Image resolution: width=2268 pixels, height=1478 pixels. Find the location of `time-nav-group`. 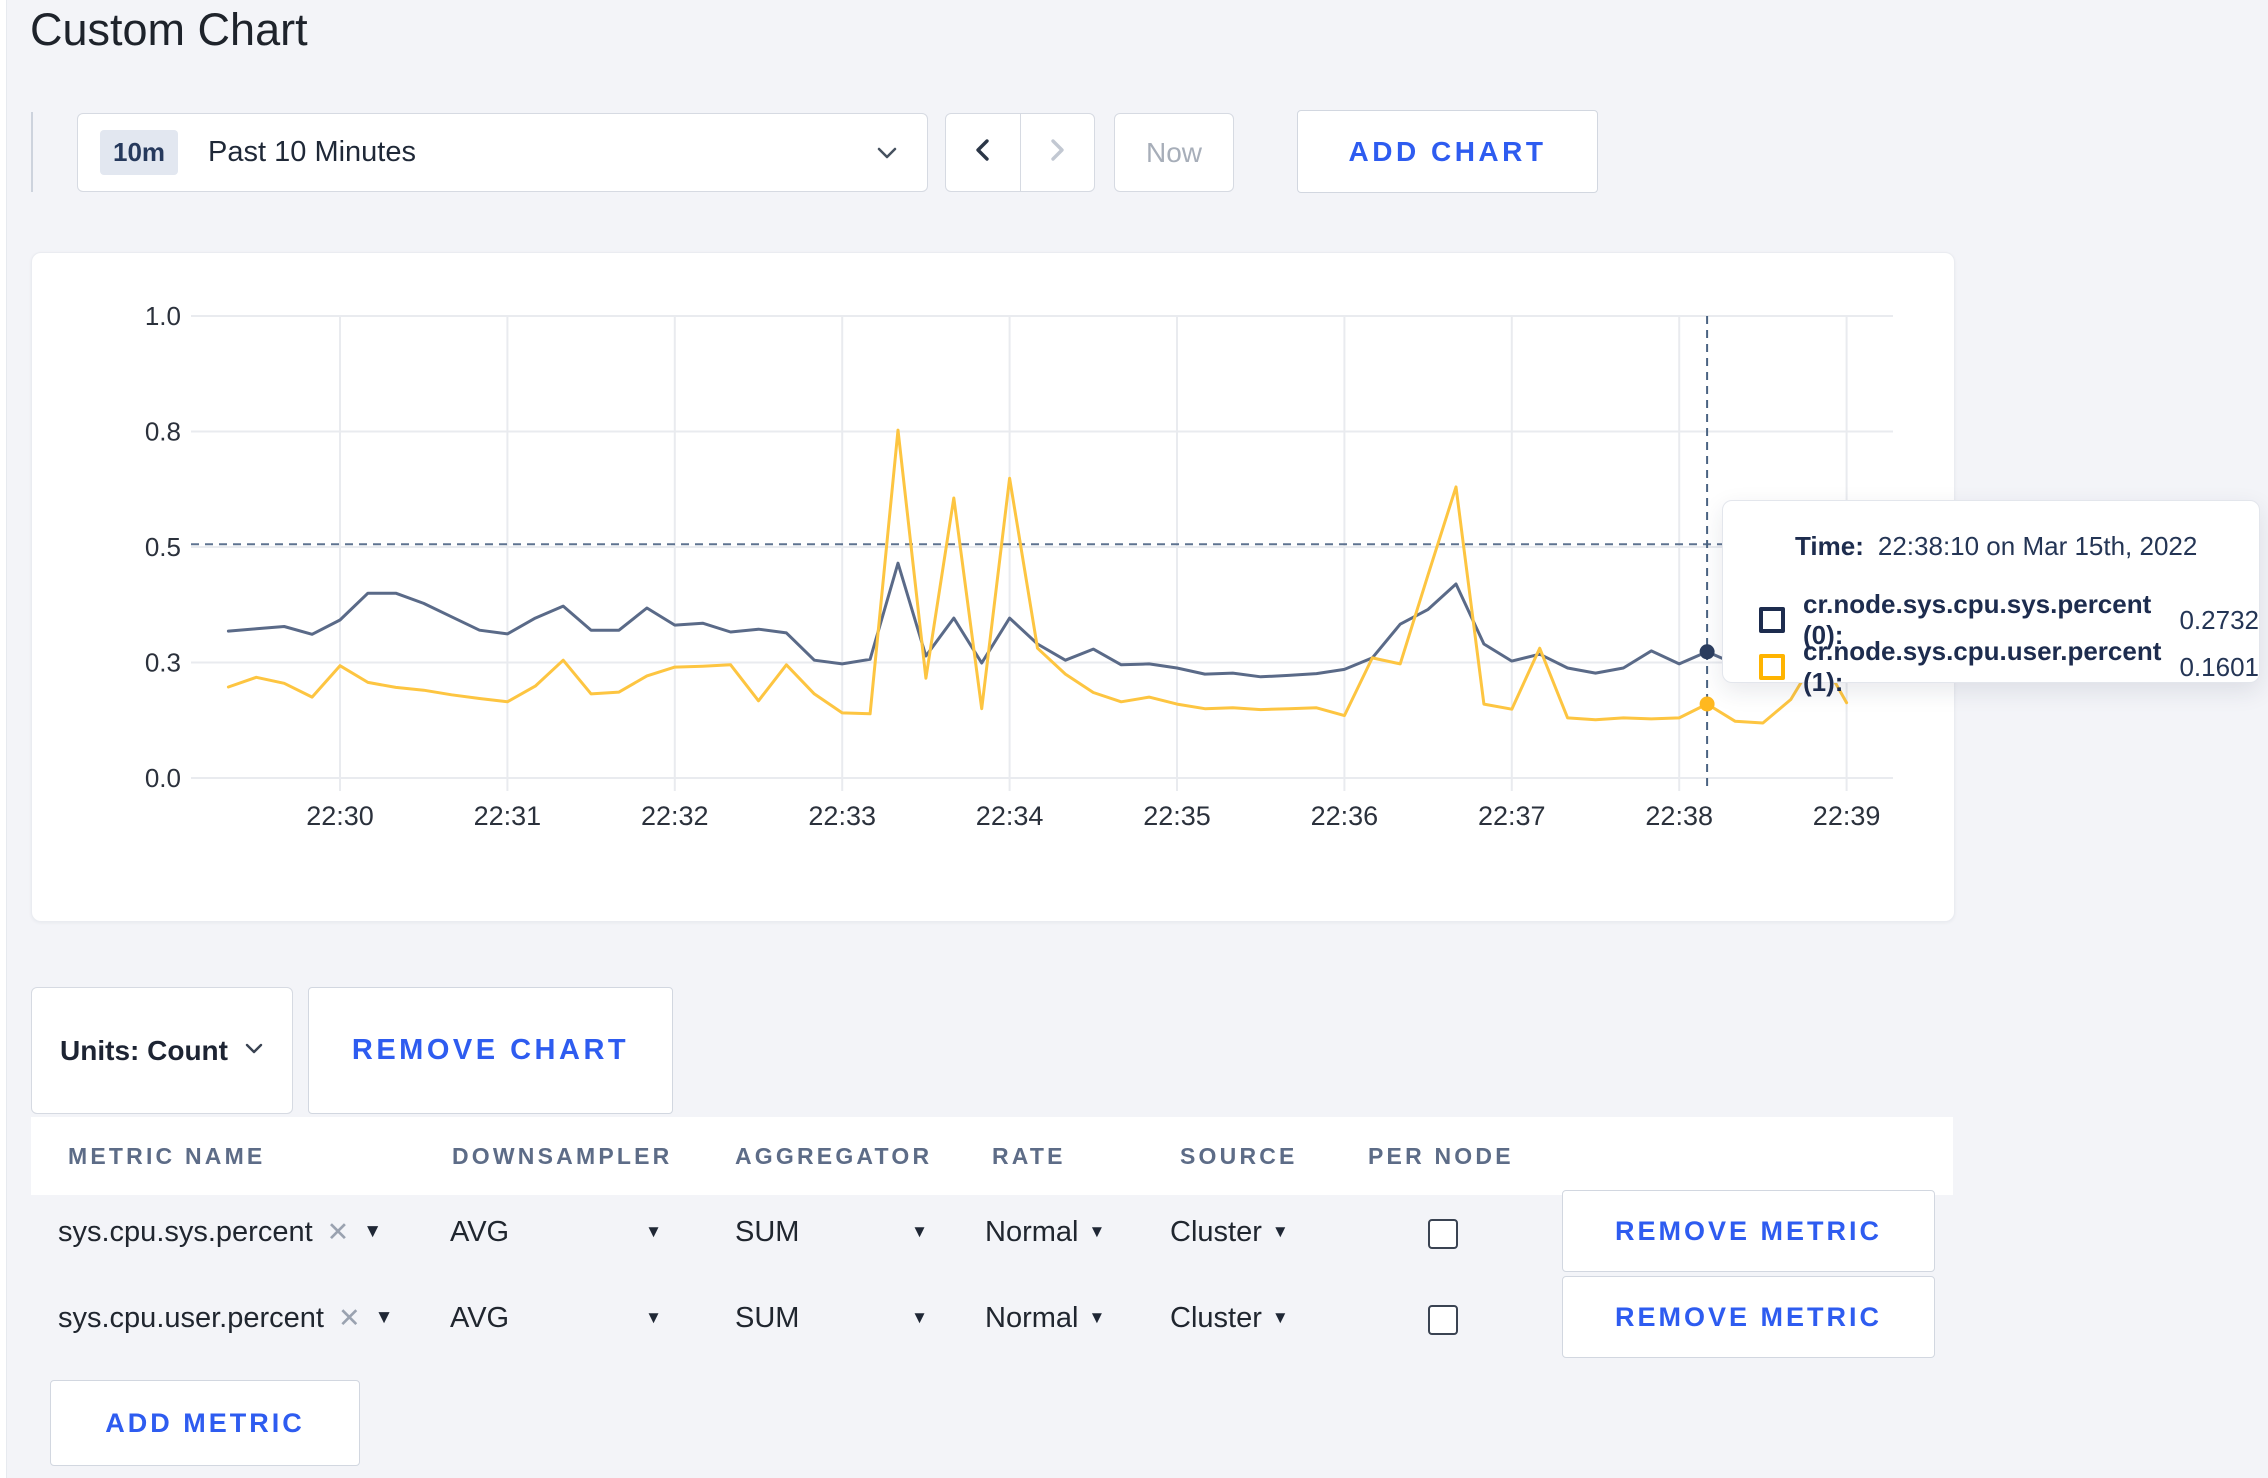

time-nav-group is located at coordinates (1020, 152).